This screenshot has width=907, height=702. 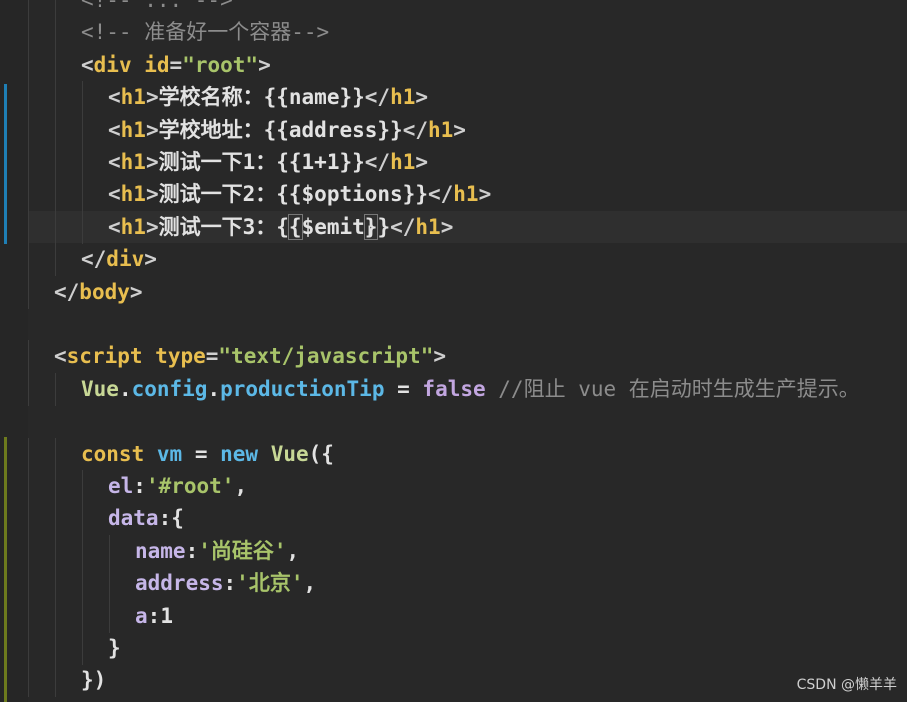 What do you see at coordinates (104, 356) in the screenshot?
I see `code-token: script` at bounding box center [104, 356].